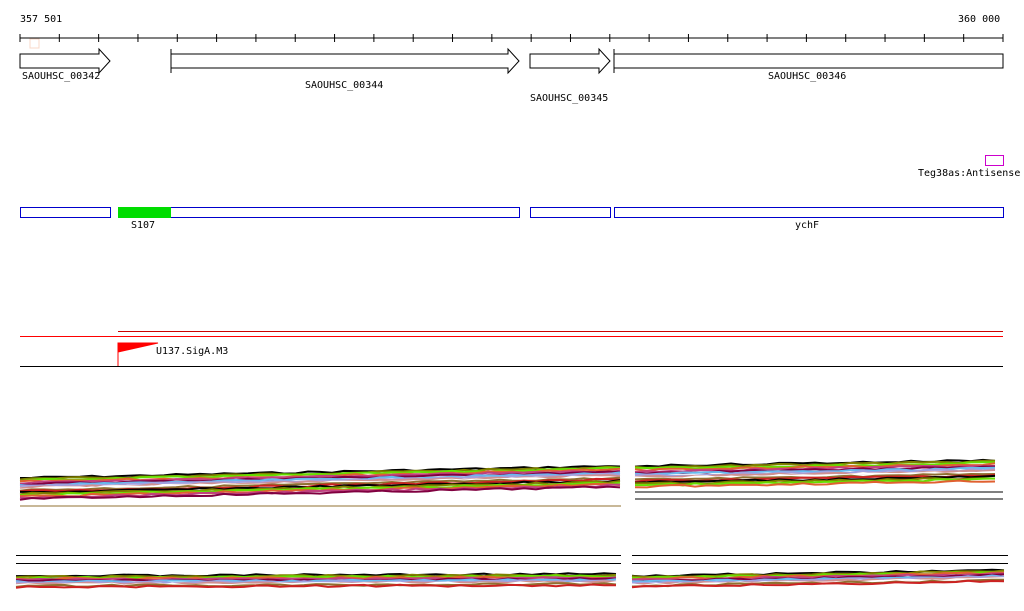 The width and height of the screenshot is (1024, 611). I want to click on antisense-label: Teg38as:Antisense, so click(969, 173).